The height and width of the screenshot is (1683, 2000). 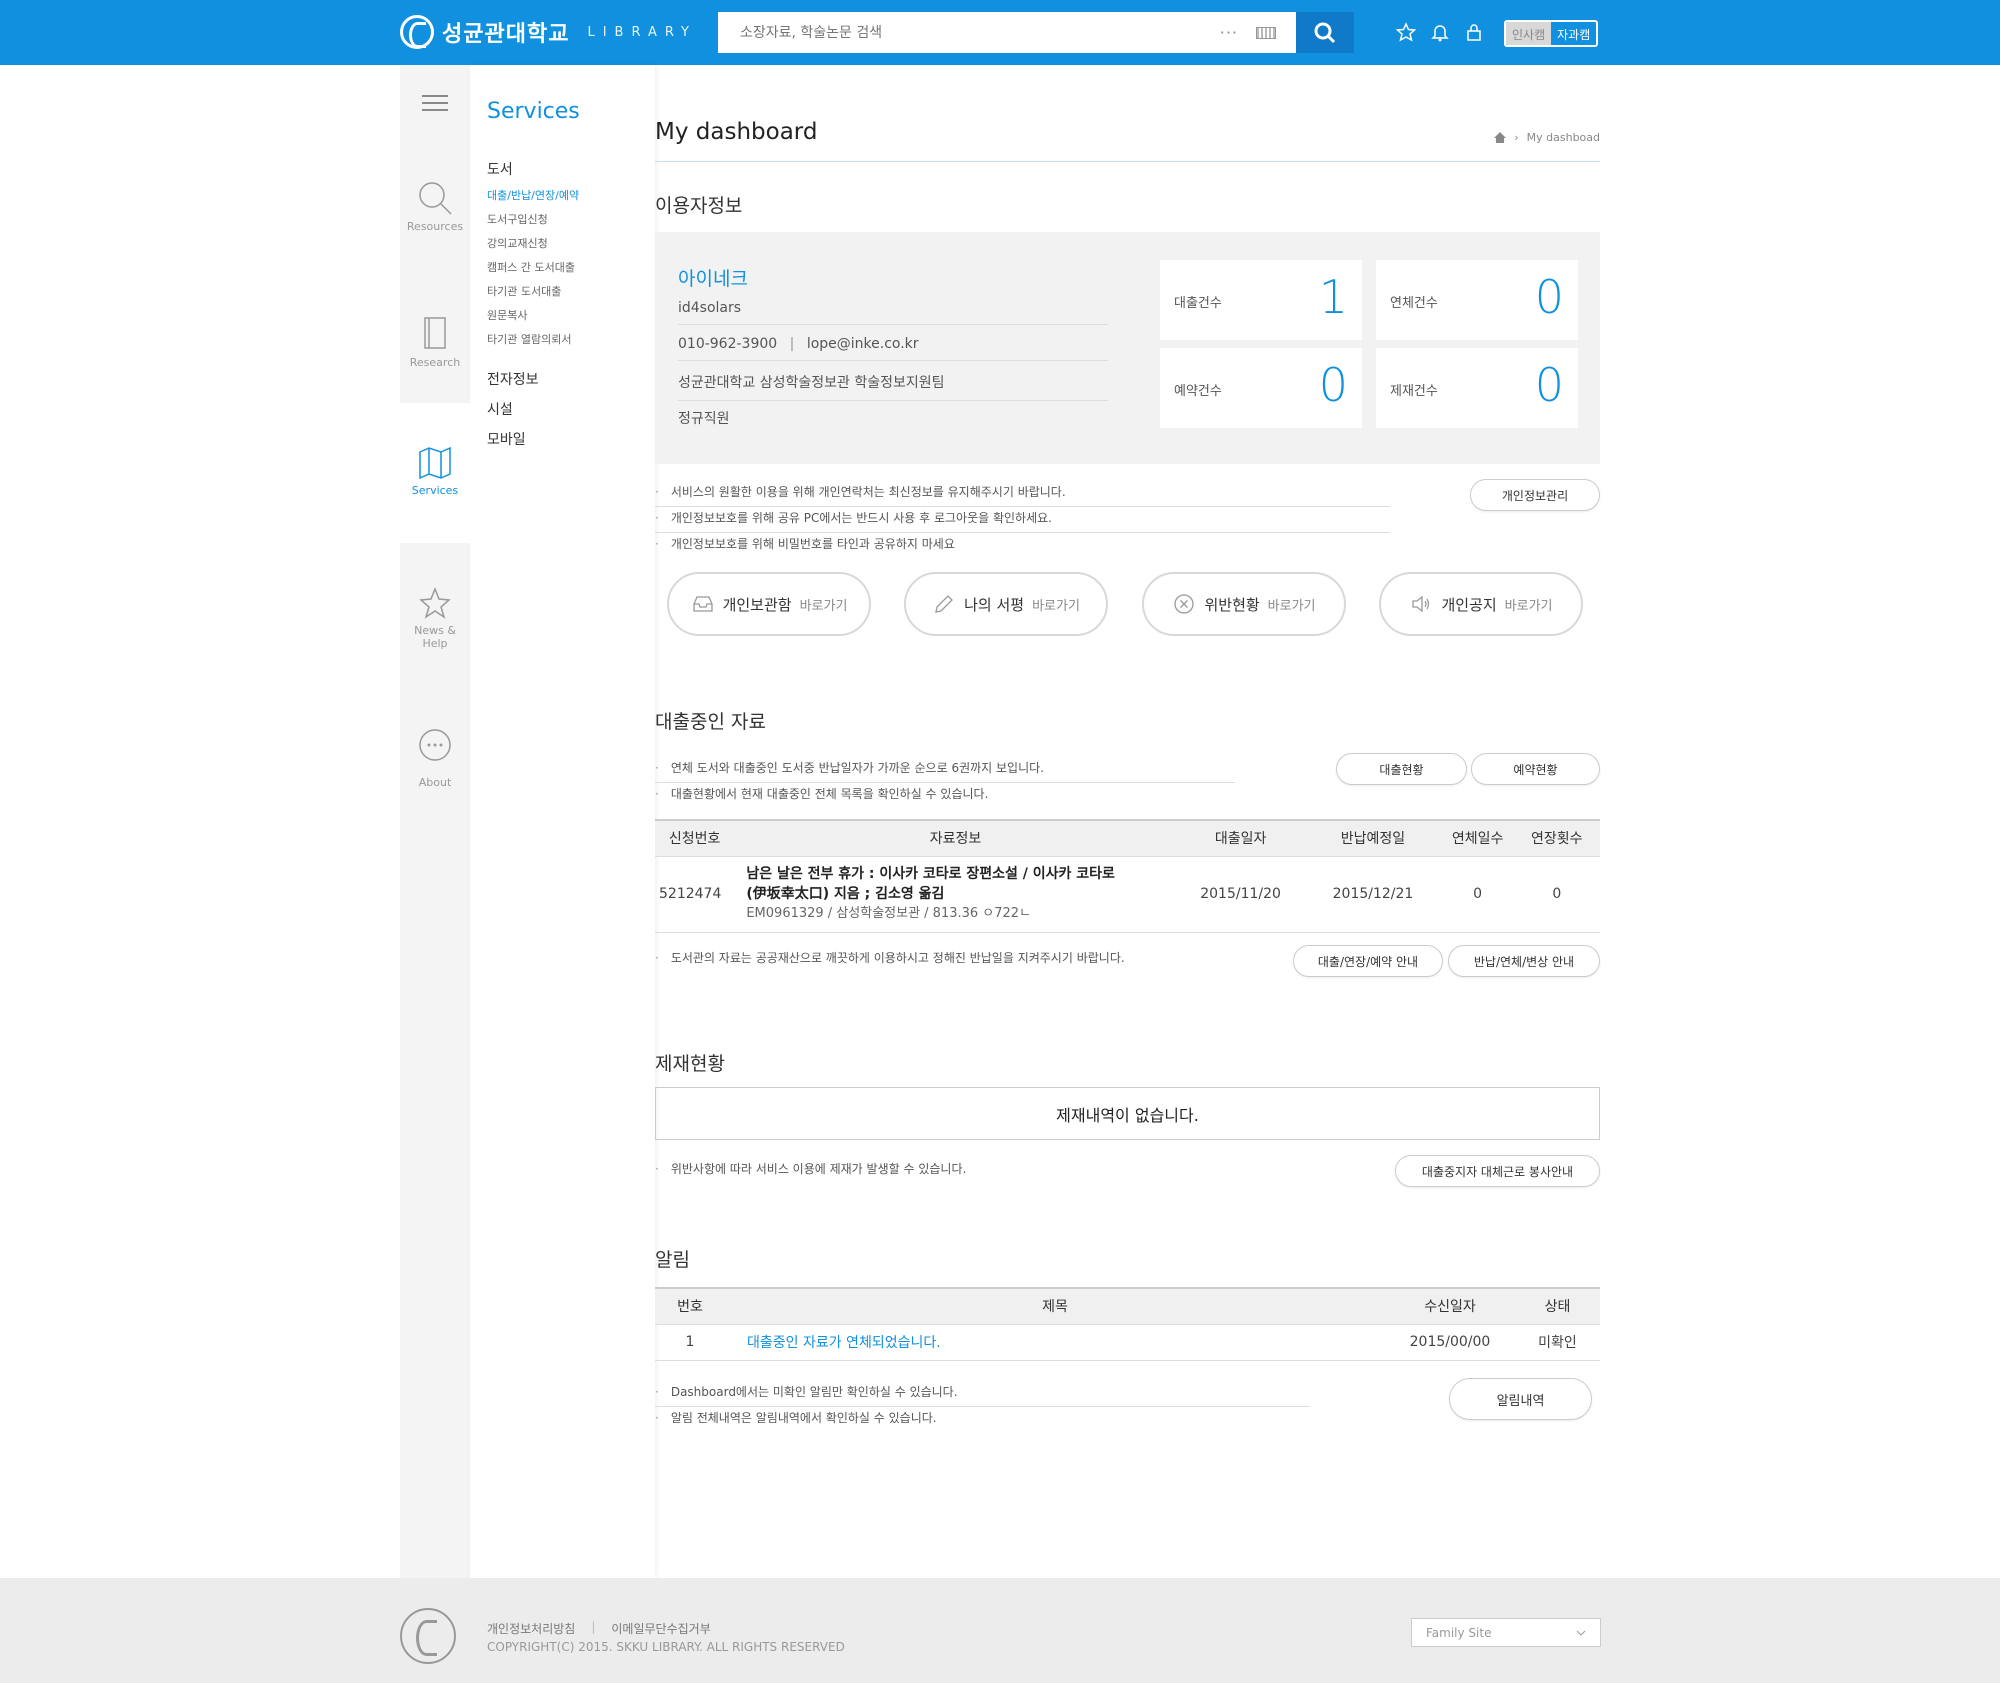 I want to click on rail-item-resources: Resources, so click(x=435, y=220).